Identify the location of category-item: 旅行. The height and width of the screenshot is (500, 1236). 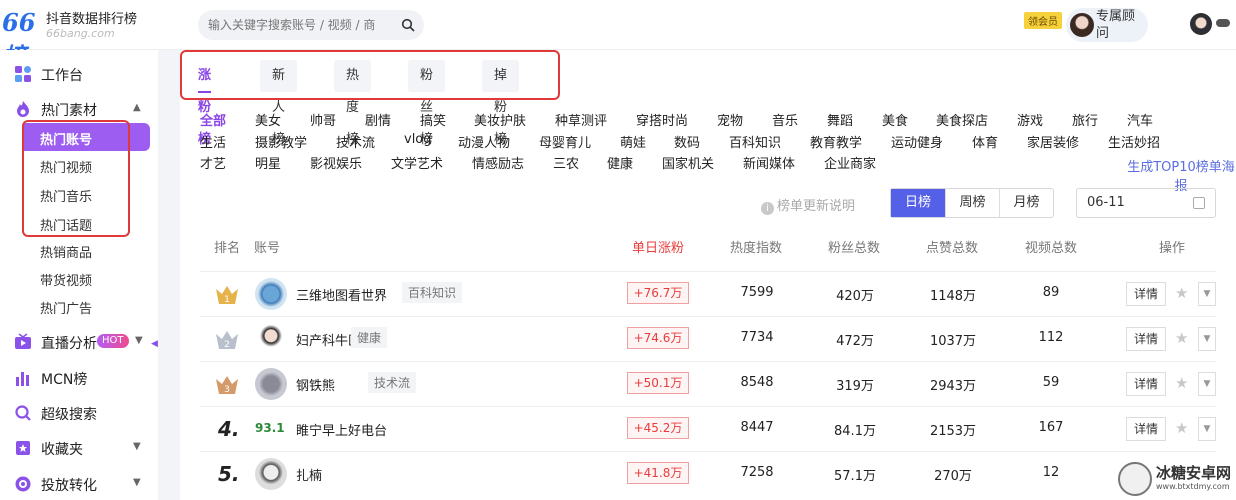
(1085, 119).